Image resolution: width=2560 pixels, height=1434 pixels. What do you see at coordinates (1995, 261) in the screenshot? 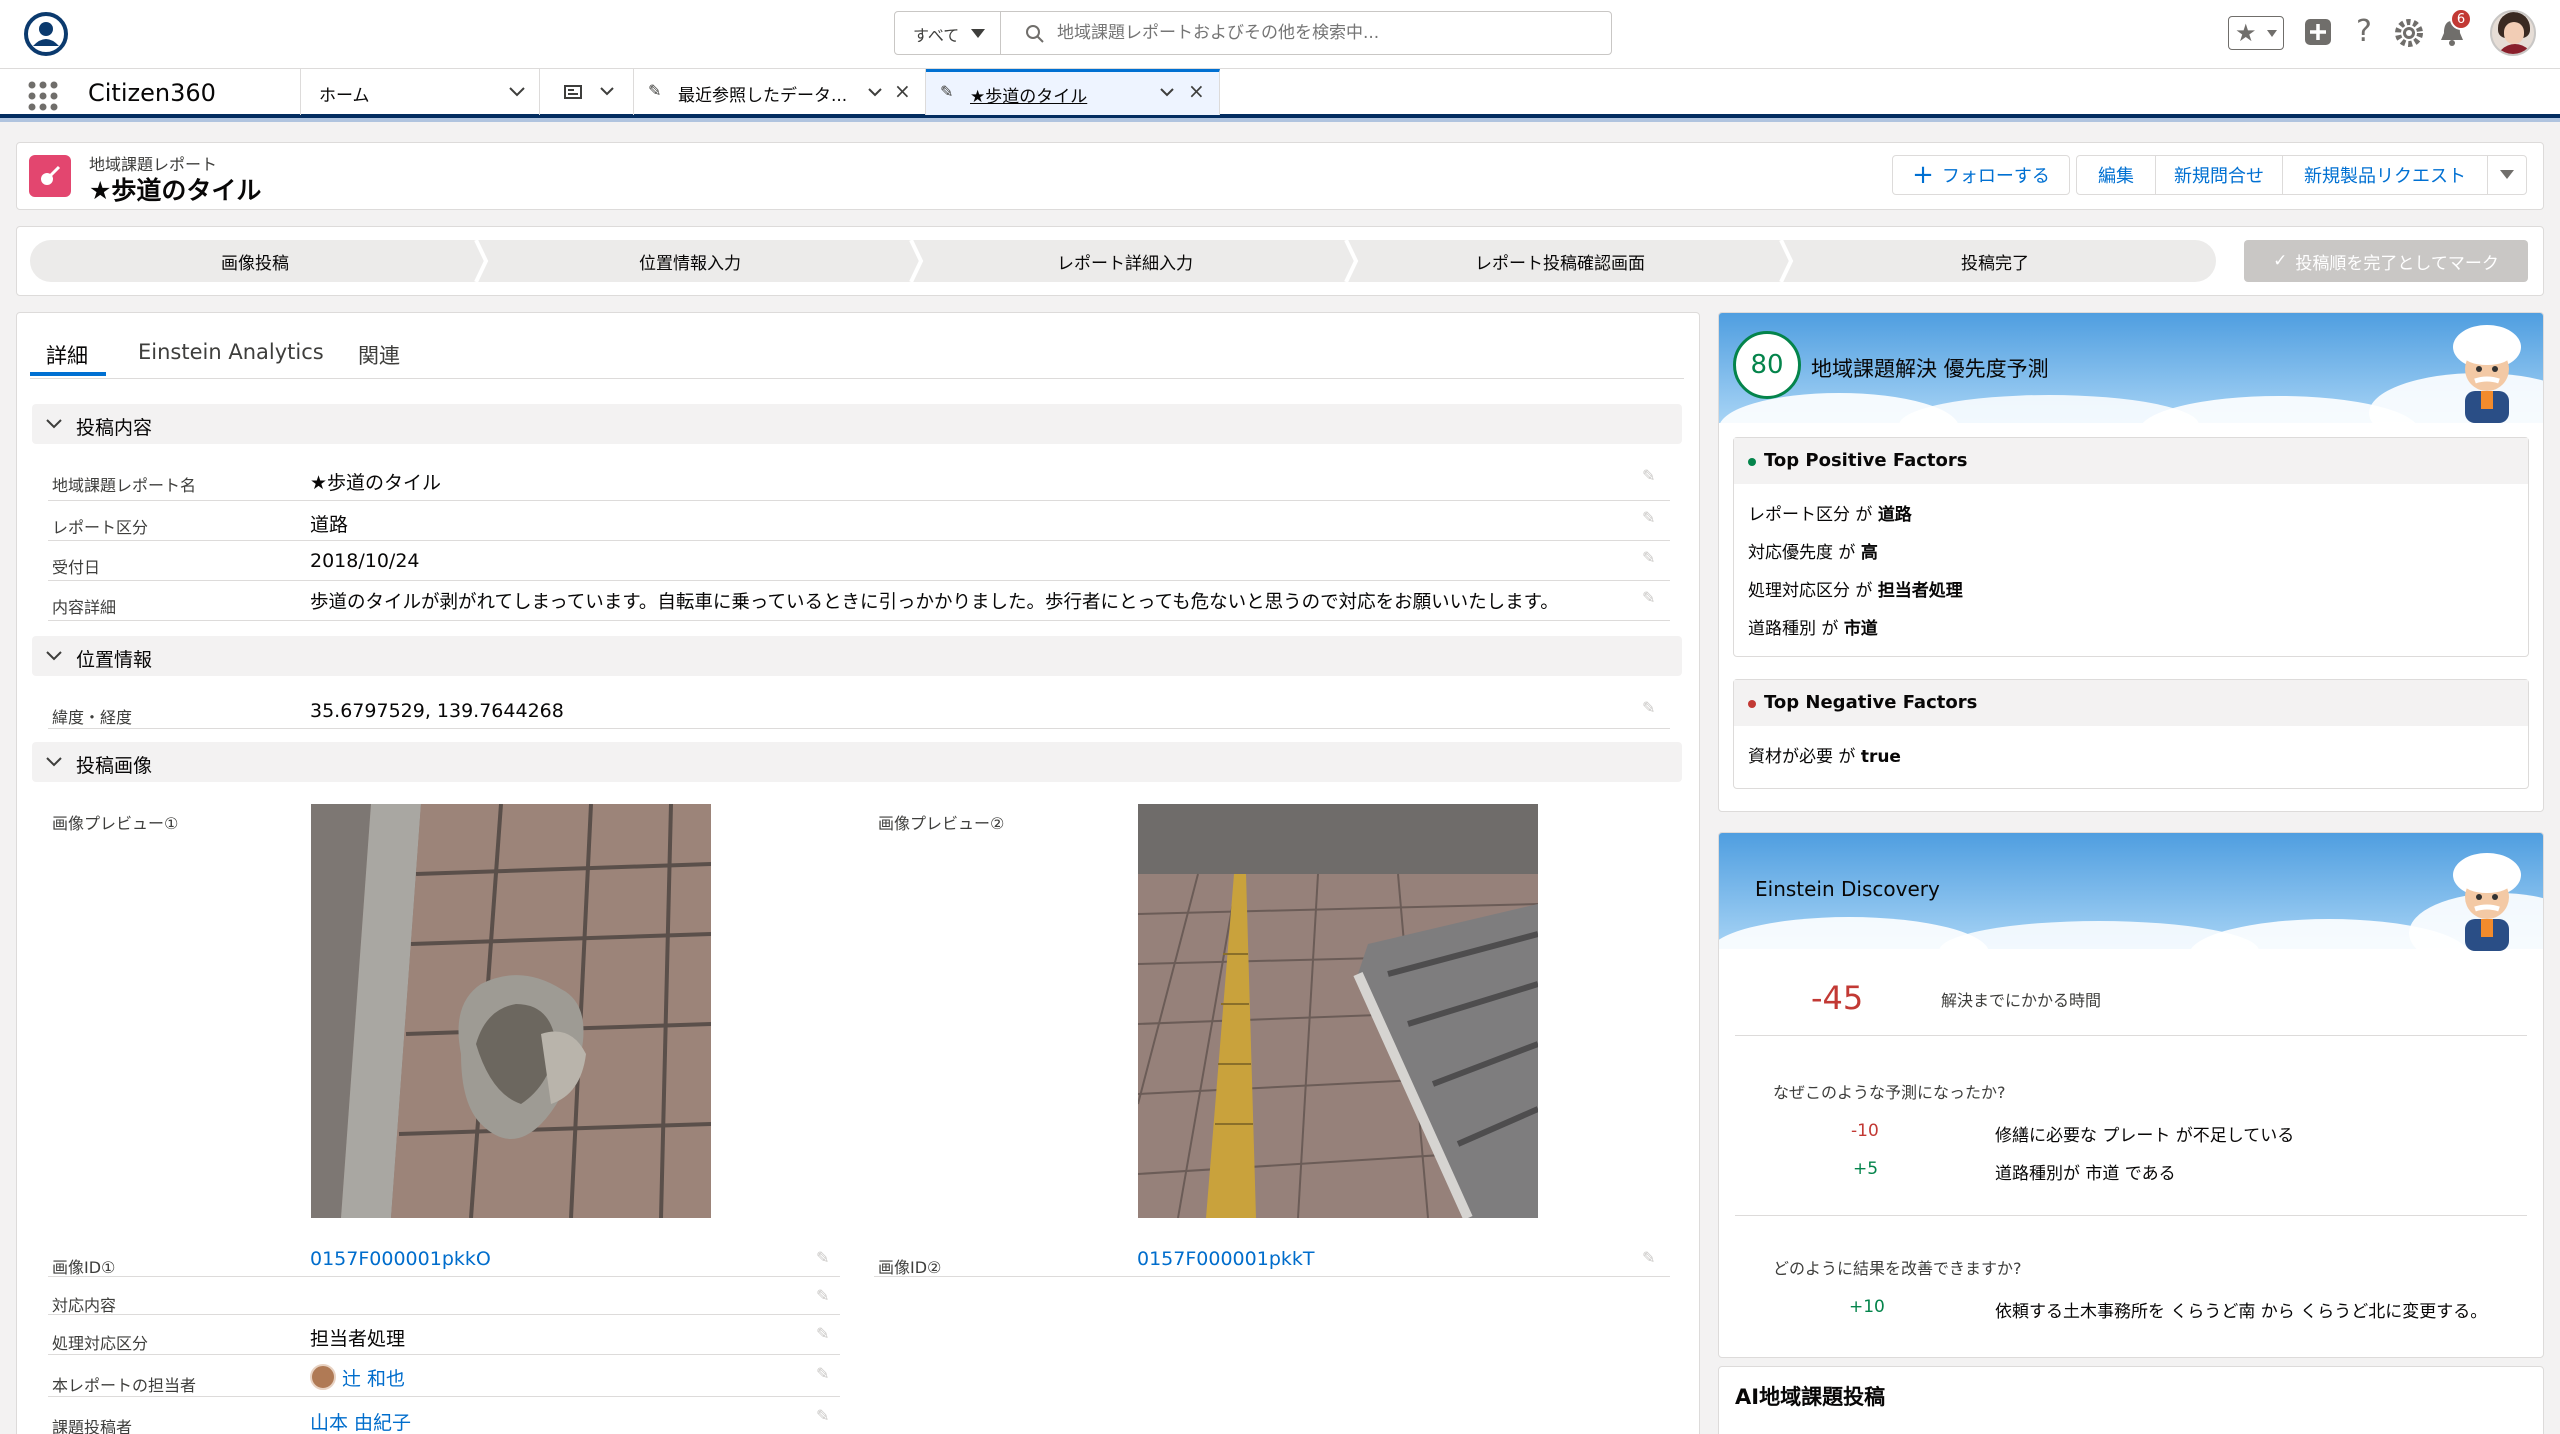
I see `path-step-complete: 投稿完了` at bounding box center [1995, 261].